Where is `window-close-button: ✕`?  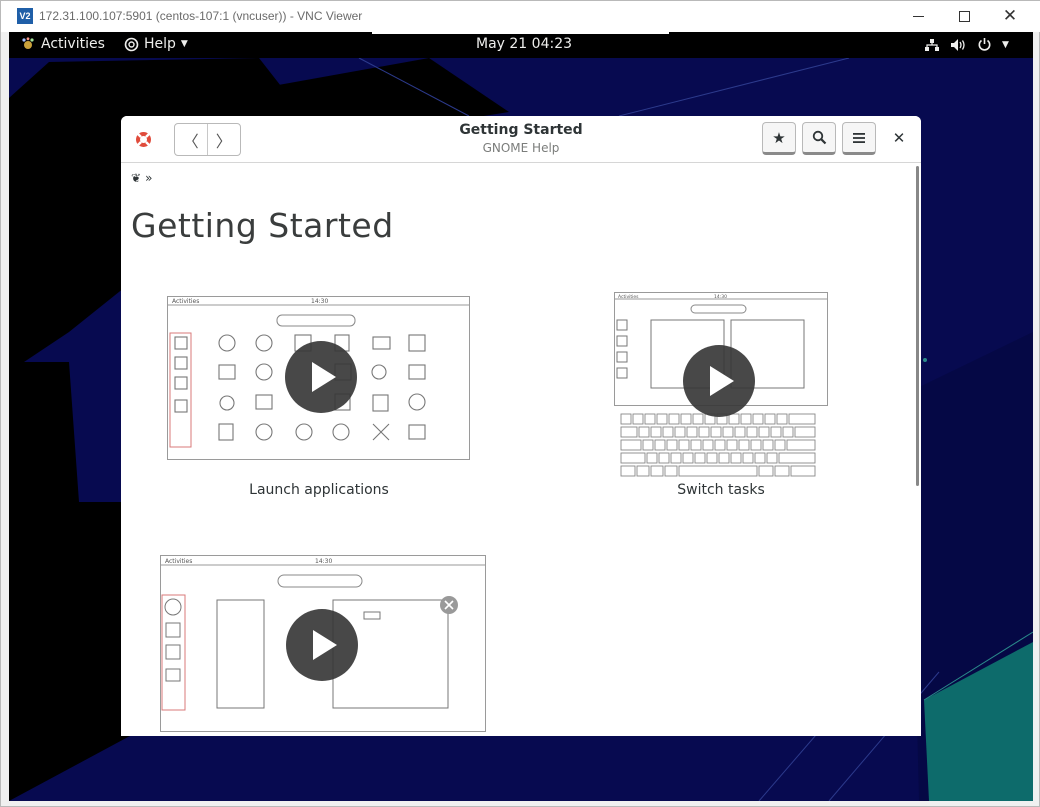 window-close-button: ✕ is located at coordinates (1010, 16).